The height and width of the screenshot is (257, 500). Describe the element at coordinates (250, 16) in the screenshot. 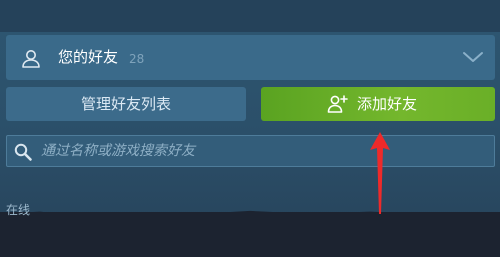

I see `background-top` at that location.